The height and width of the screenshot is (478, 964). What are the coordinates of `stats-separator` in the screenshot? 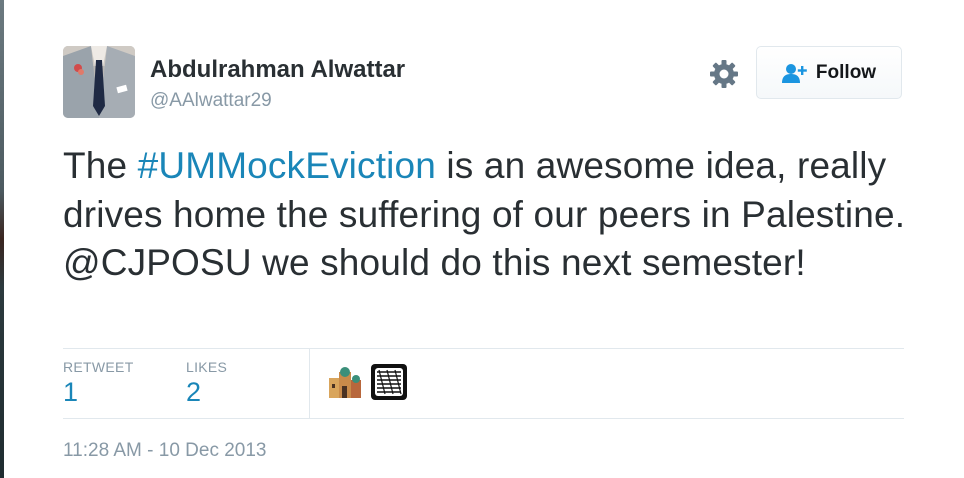 It's located at (309, 384).